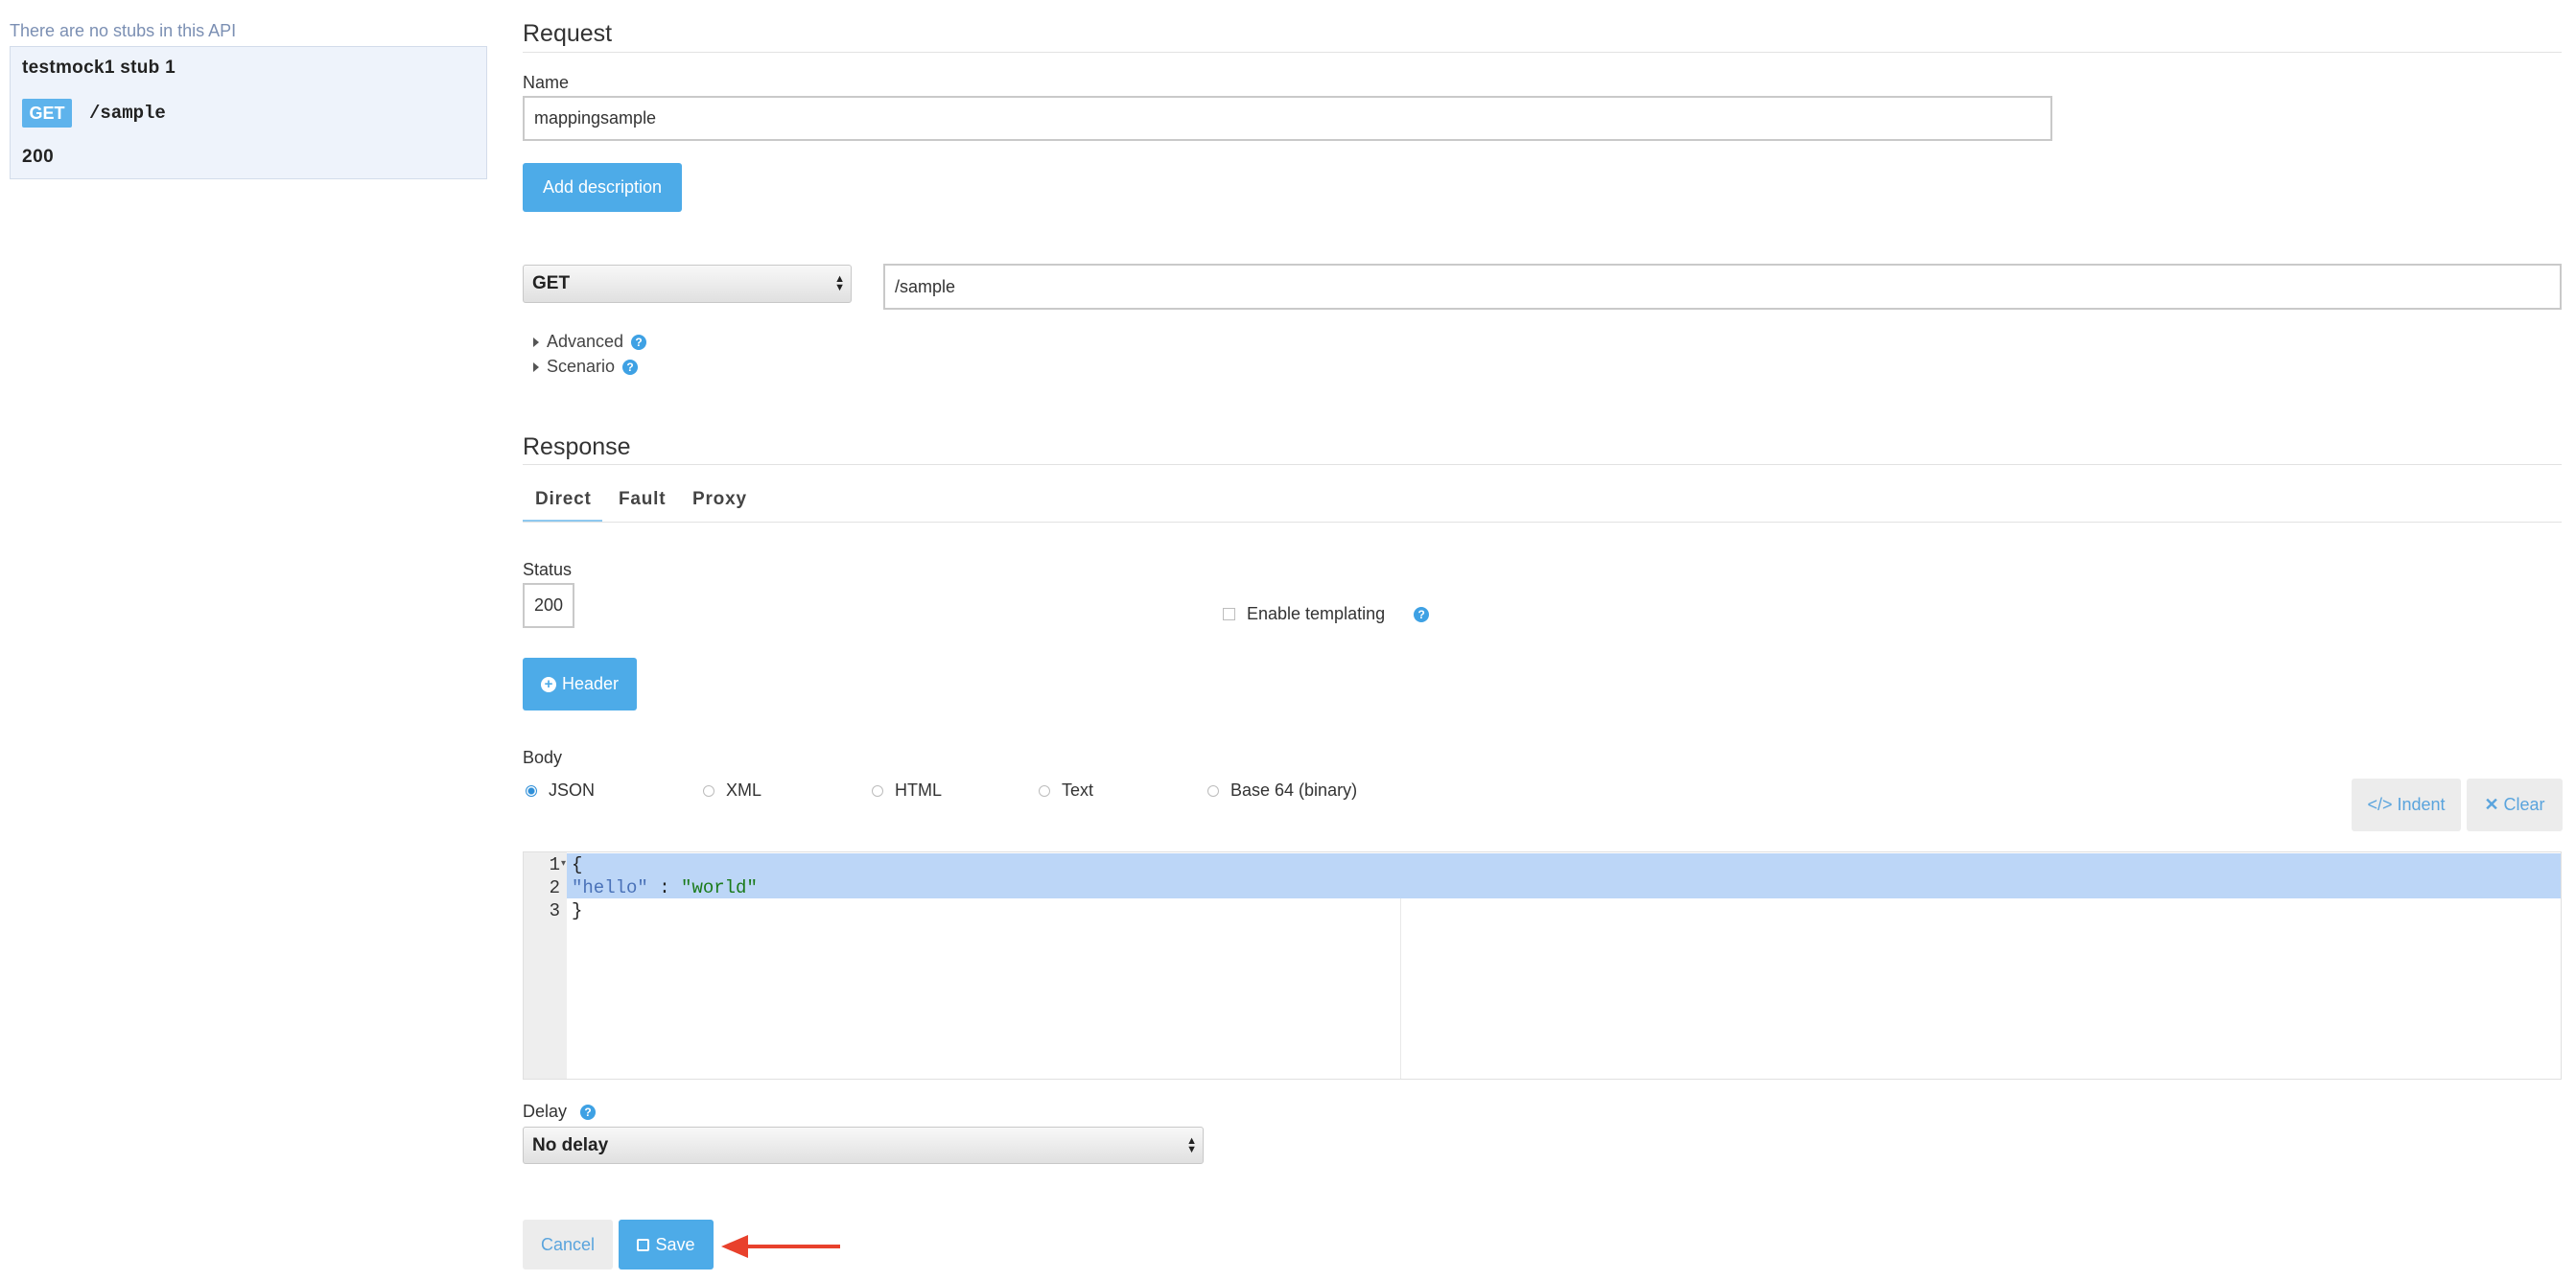  What do you see at coordinates (47, 114) in the screenshot?
I see `stub-method-badge: GET` at bounding box center [47, 114].